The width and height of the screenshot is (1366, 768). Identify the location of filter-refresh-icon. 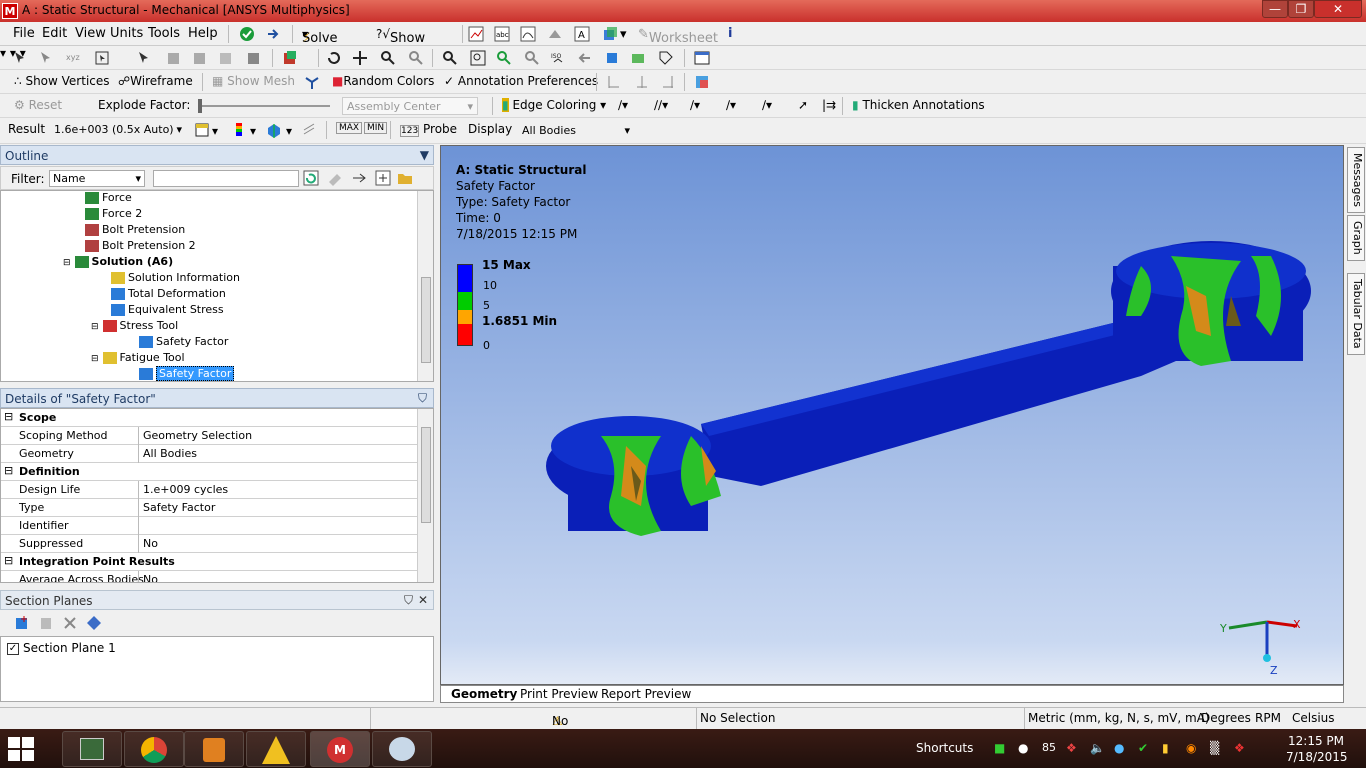
(311, 178).